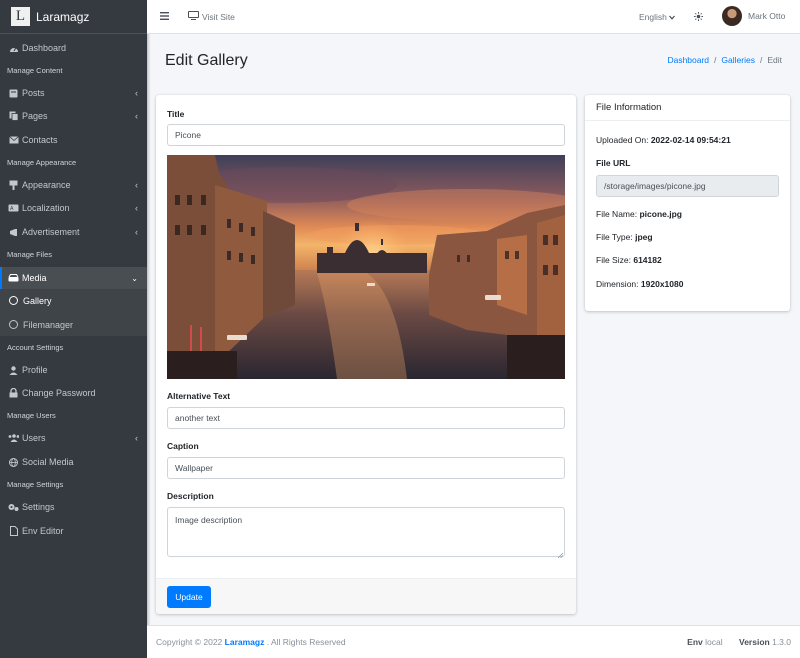  Describe the element at coordinates (13, 185) in the screenshot. I see `paint-brush-icon` at that location.